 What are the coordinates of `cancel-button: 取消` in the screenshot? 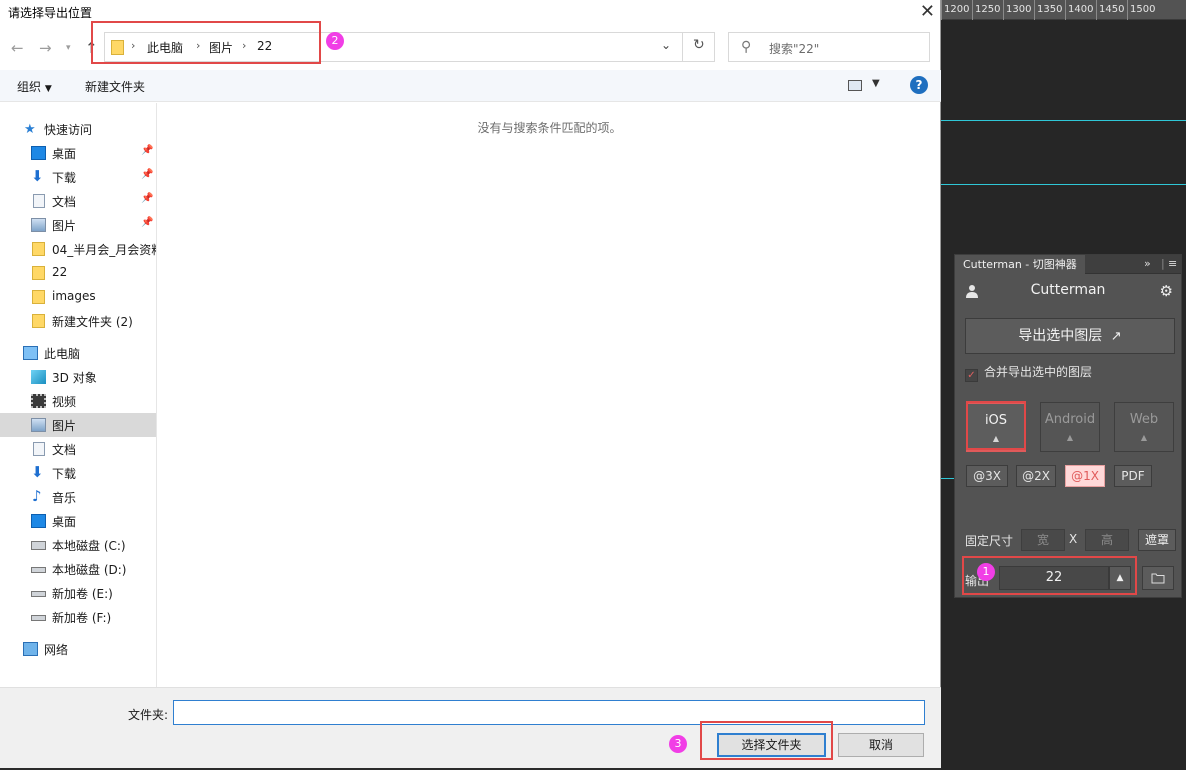 It's located at (881, 745).